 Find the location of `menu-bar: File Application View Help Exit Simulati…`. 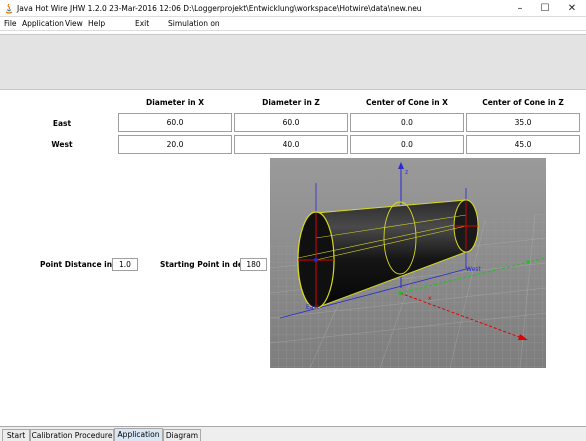

menu-bar: File Application View Help Exit Simulati… is located at coordinates (293, 24).